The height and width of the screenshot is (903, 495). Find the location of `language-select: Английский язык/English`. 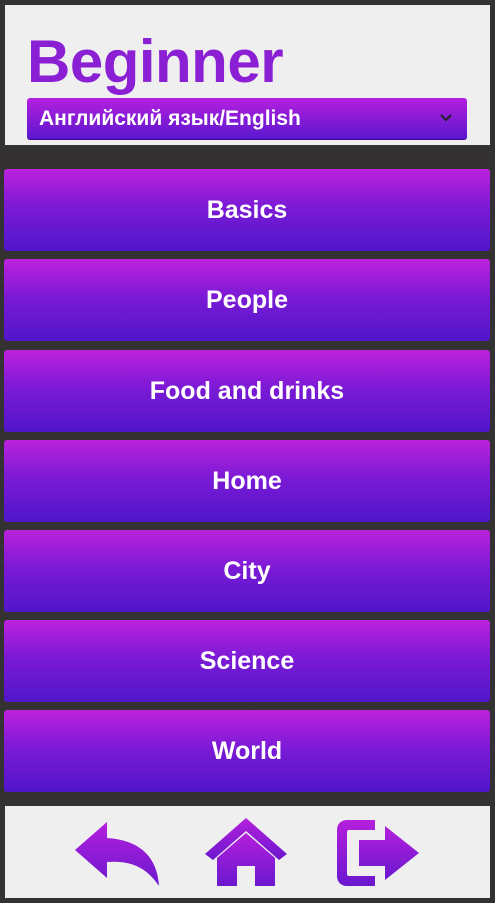

language-select: Английский язык/English is located at coordinates (247, 119).